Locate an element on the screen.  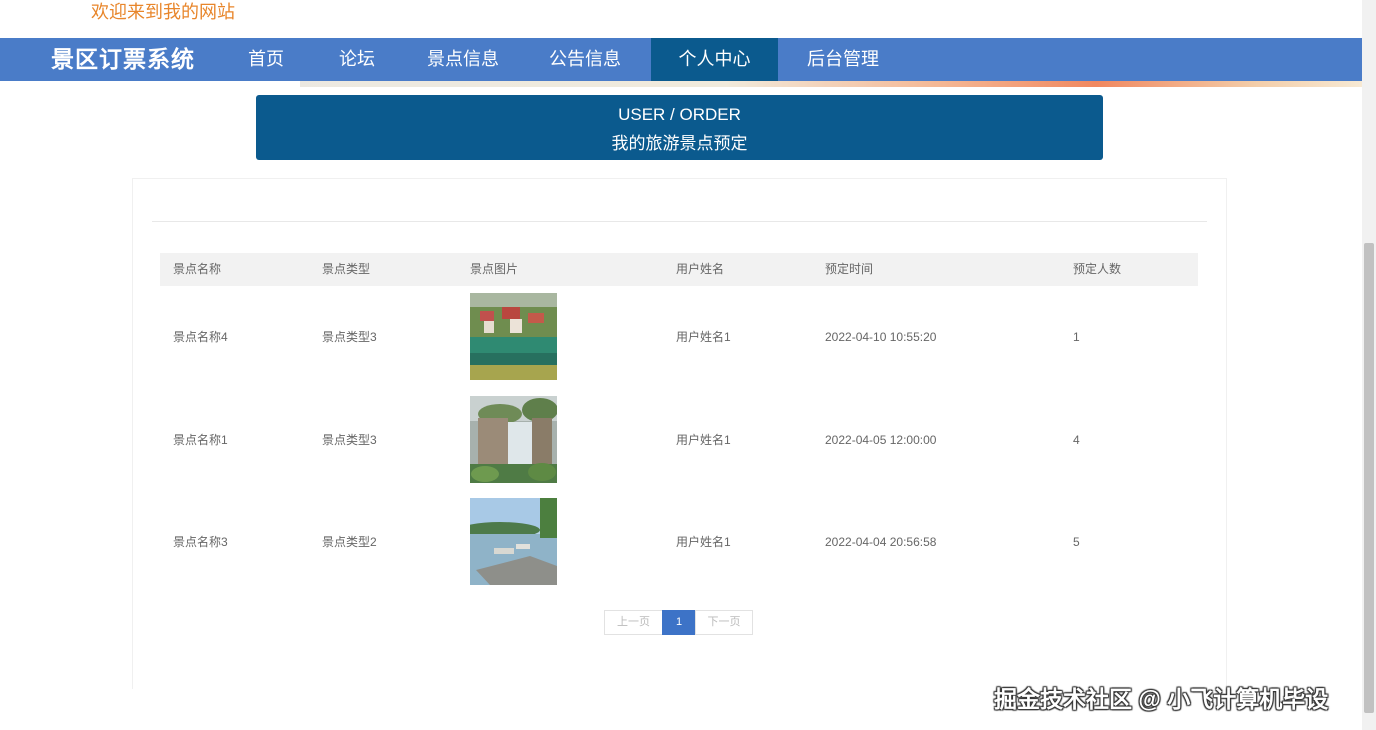
table-header: 景点名称 景点类型 景点图片 用户姓名 预定时间 预定人数 is located at coordinates (679, 269).